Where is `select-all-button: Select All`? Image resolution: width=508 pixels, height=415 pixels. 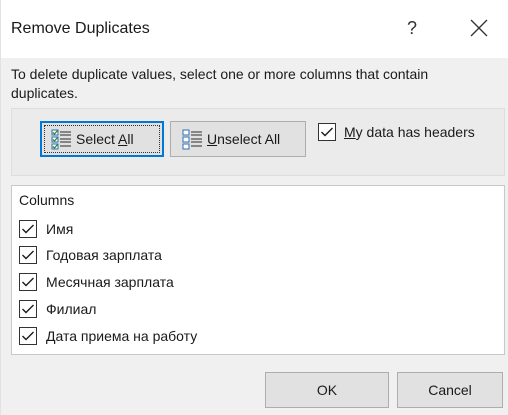 select-all-button: Select All is located at coordinates (102, 139).